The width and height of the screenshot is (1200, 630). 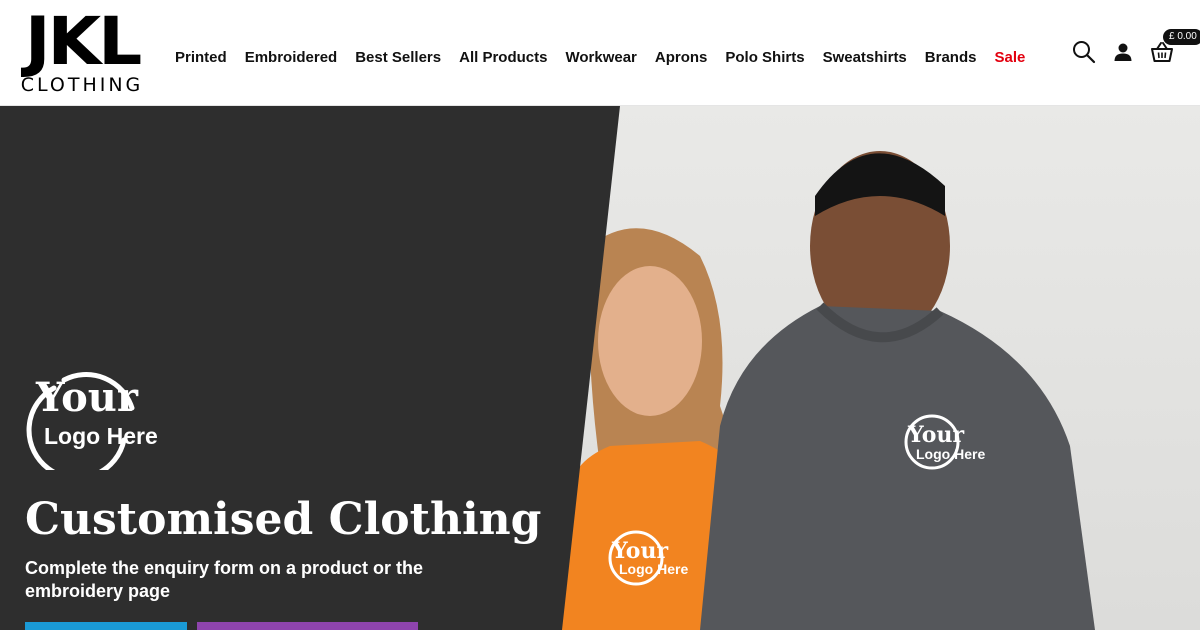 I want to click on nav-sale: Sale, so click(x=1009, y=58).